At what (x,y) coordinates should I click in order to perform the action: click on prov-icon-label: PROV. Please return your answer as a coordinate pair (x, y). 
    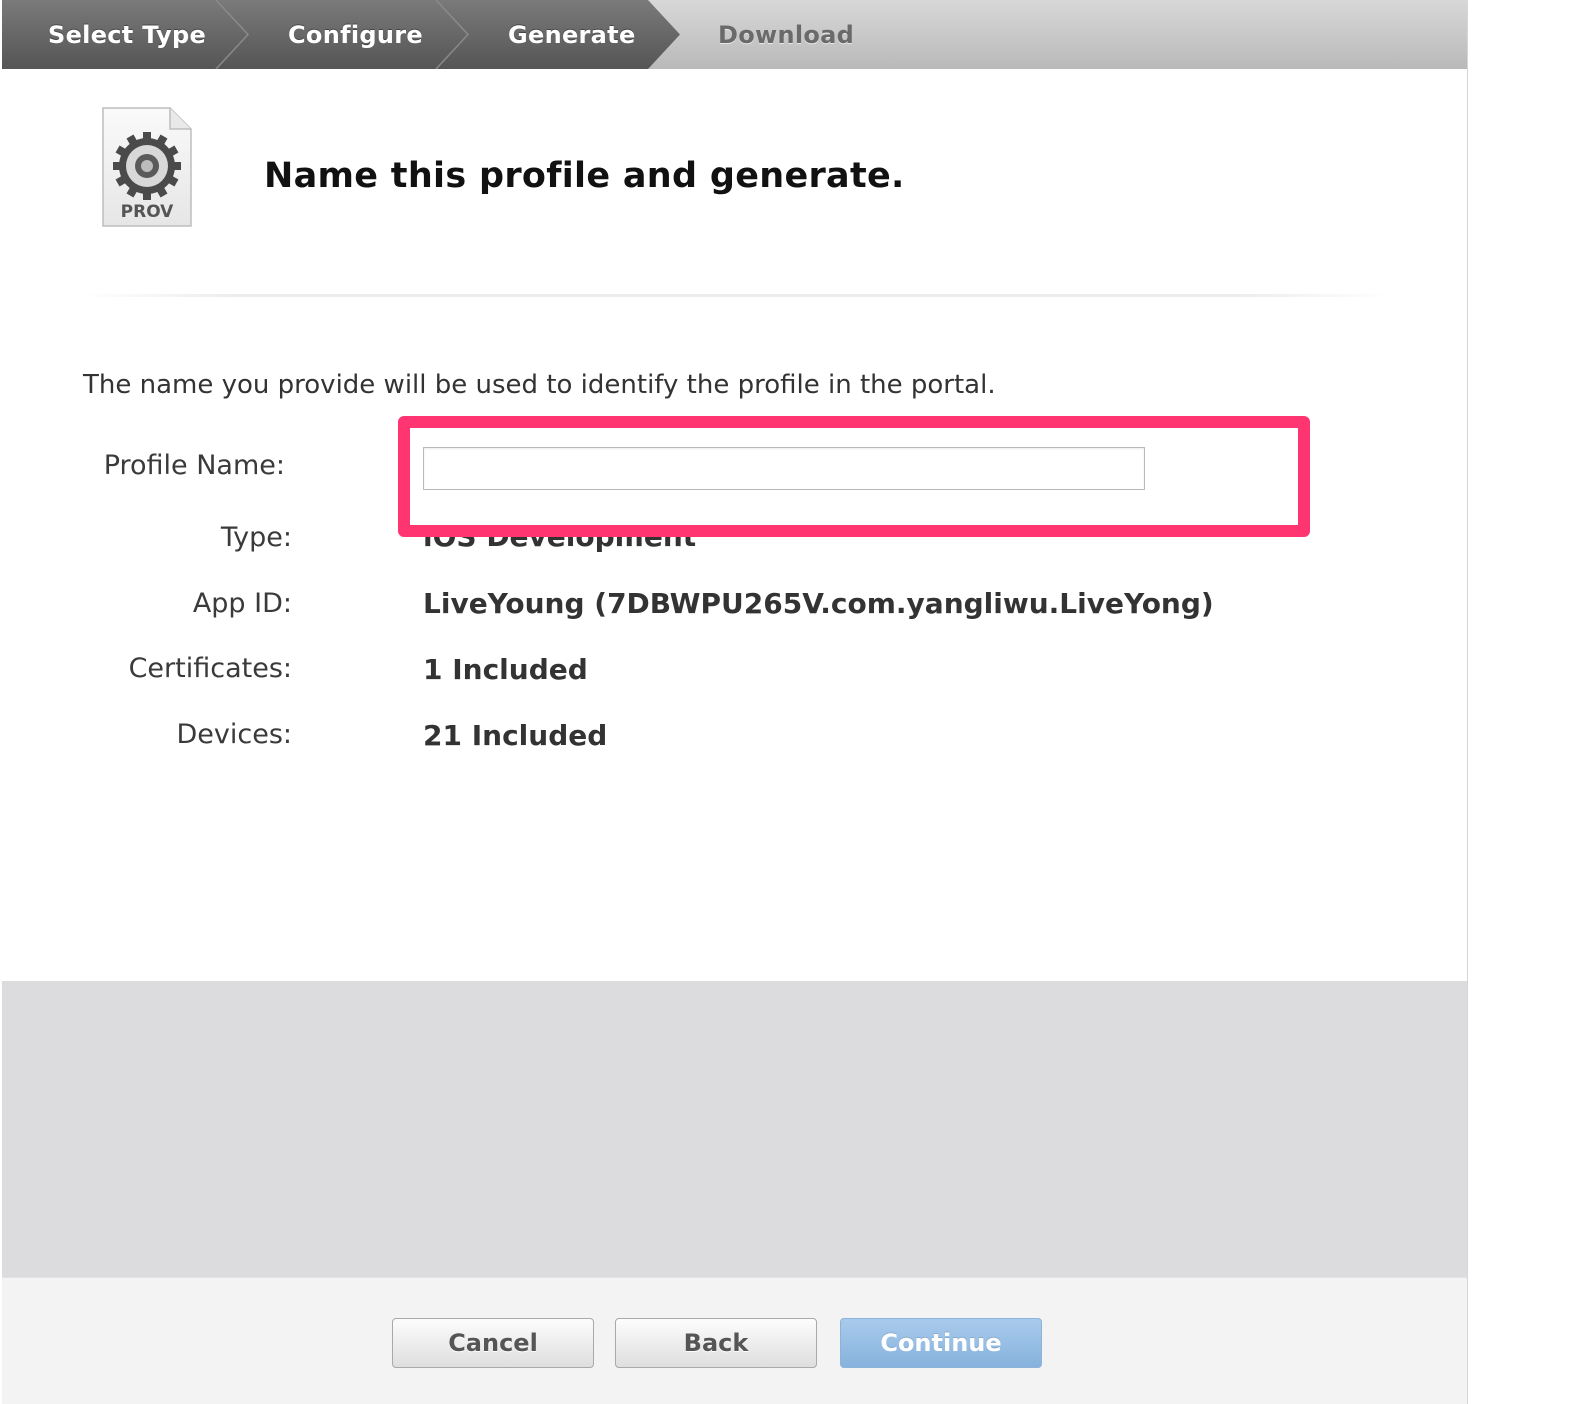
    Looking at the image, I should click on (147, 212).